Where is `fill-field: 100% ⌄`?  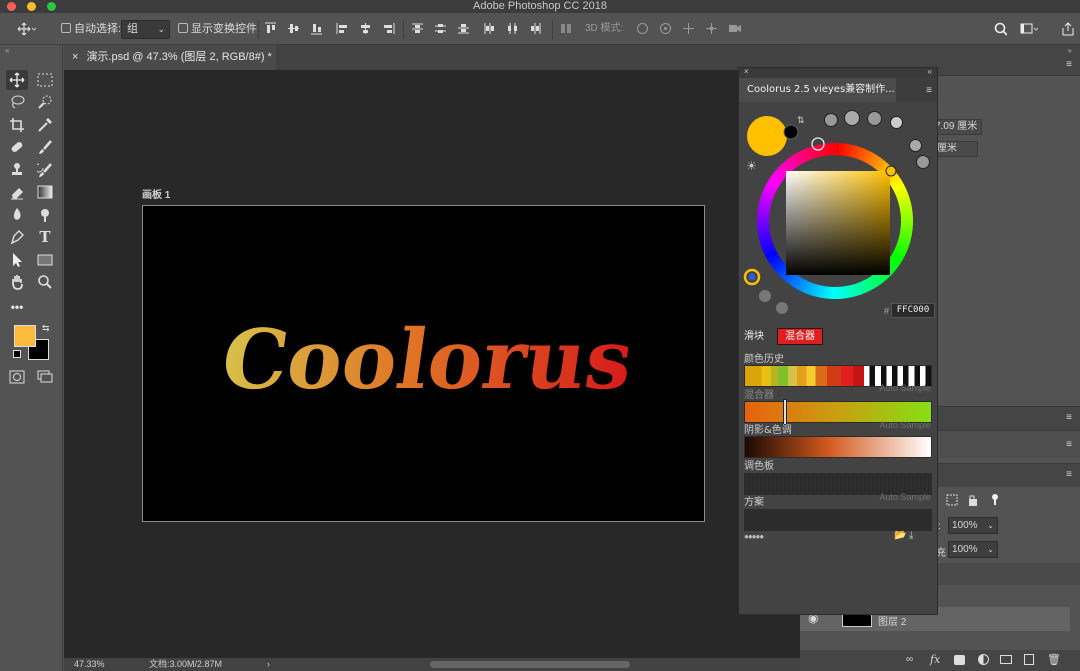 fill-field: 100% ⌄ is located at coordinates (973, 549).